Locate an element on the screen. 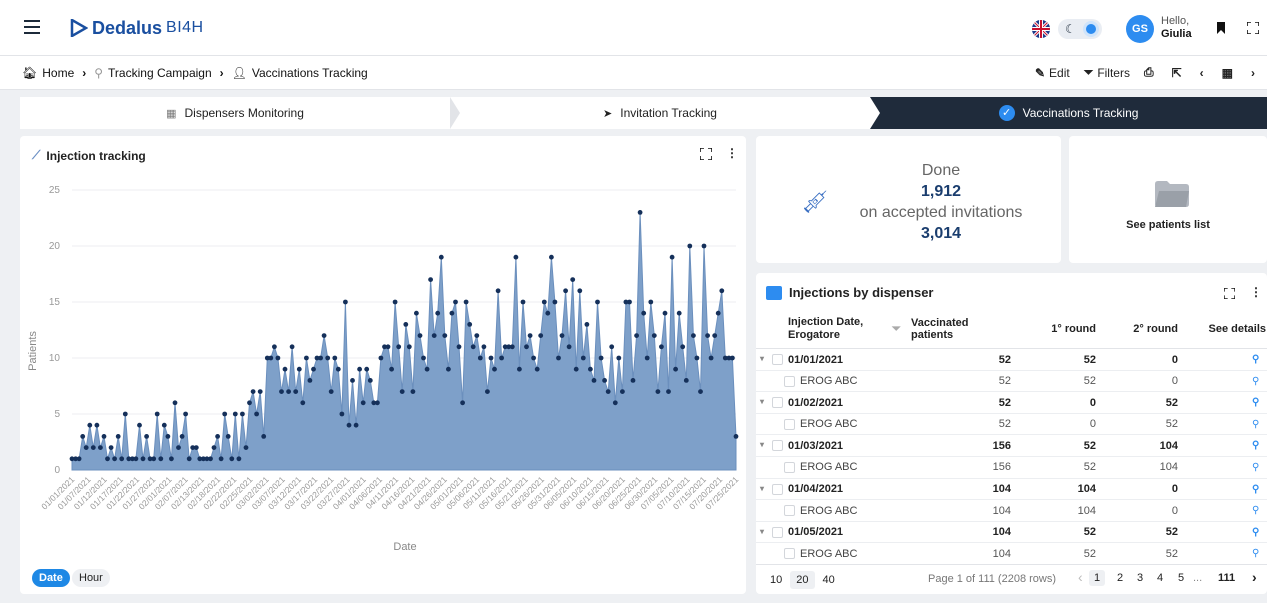  table-group-row: ▾ 01/05/2021 104 52 52 ⚲ is located at coordinates (1011, 533).